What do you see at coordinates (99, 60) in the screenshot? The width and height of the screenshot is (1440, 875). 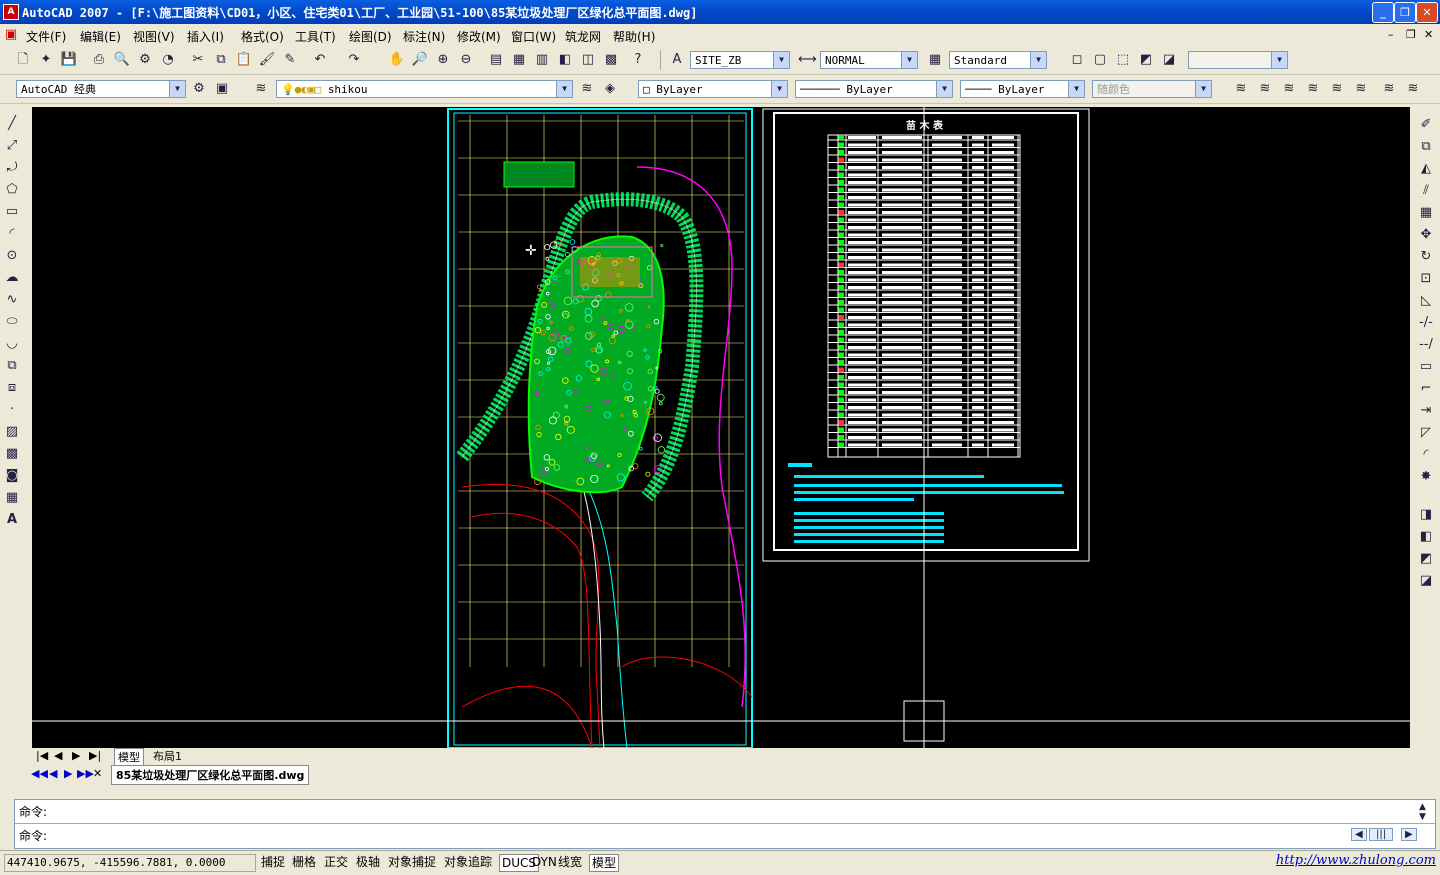 I see `print-icon: ⎙` at bounding box center [99, 60].